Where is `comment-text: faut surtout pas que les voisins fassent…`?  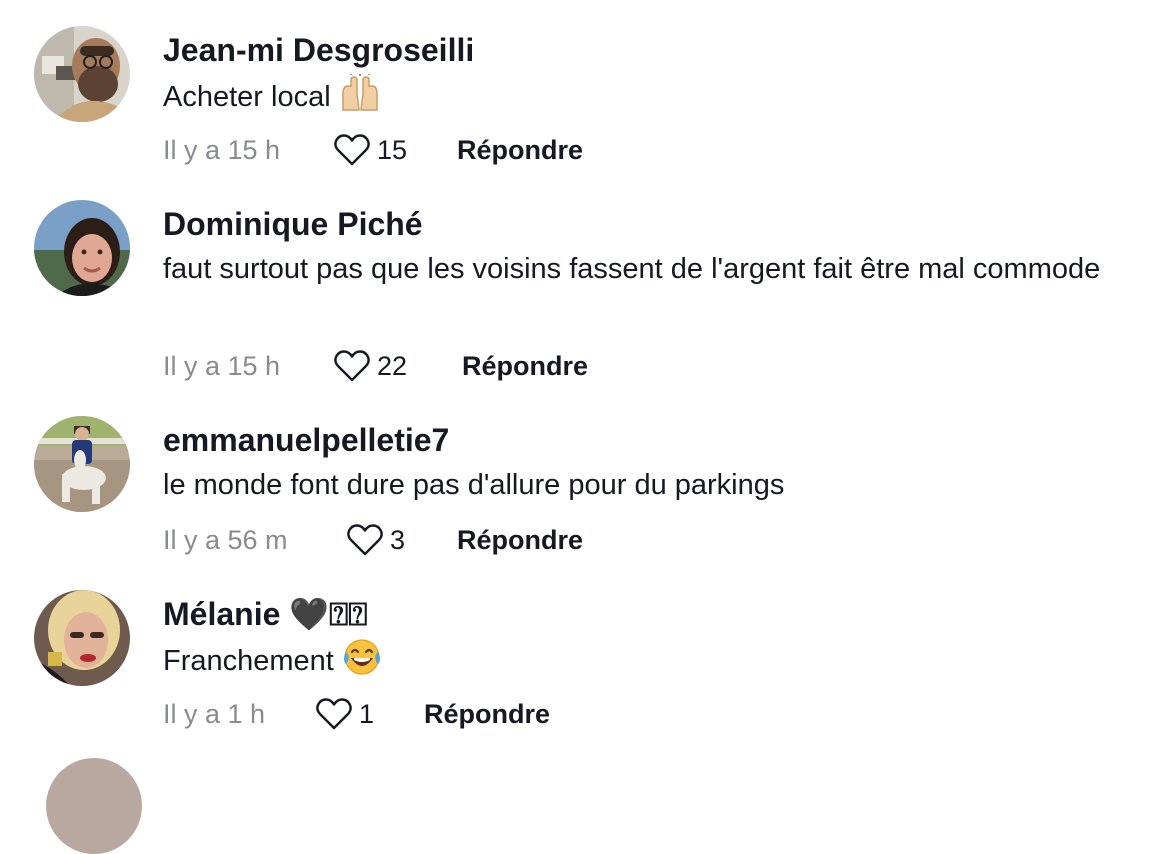 comment-text: faut surtout pas que les voisins fassent… is located at coordinates (632, 269).